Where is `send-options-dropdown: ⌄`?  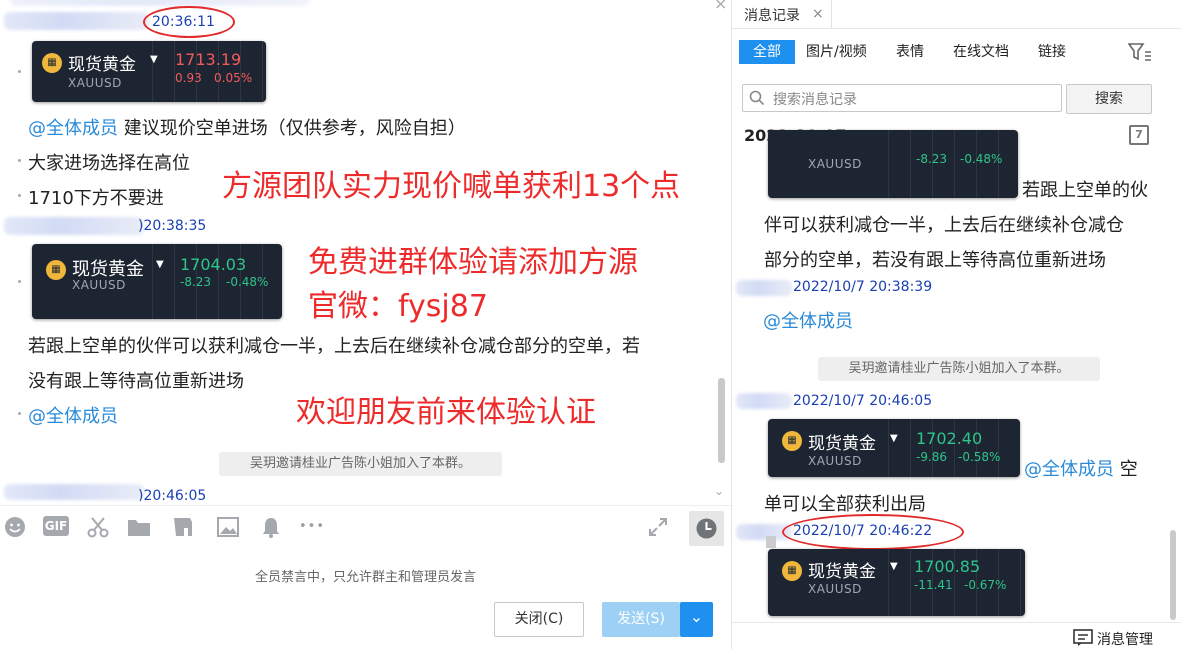 send-options-dropdown: ⌄ is located at coordinates (696, 619).